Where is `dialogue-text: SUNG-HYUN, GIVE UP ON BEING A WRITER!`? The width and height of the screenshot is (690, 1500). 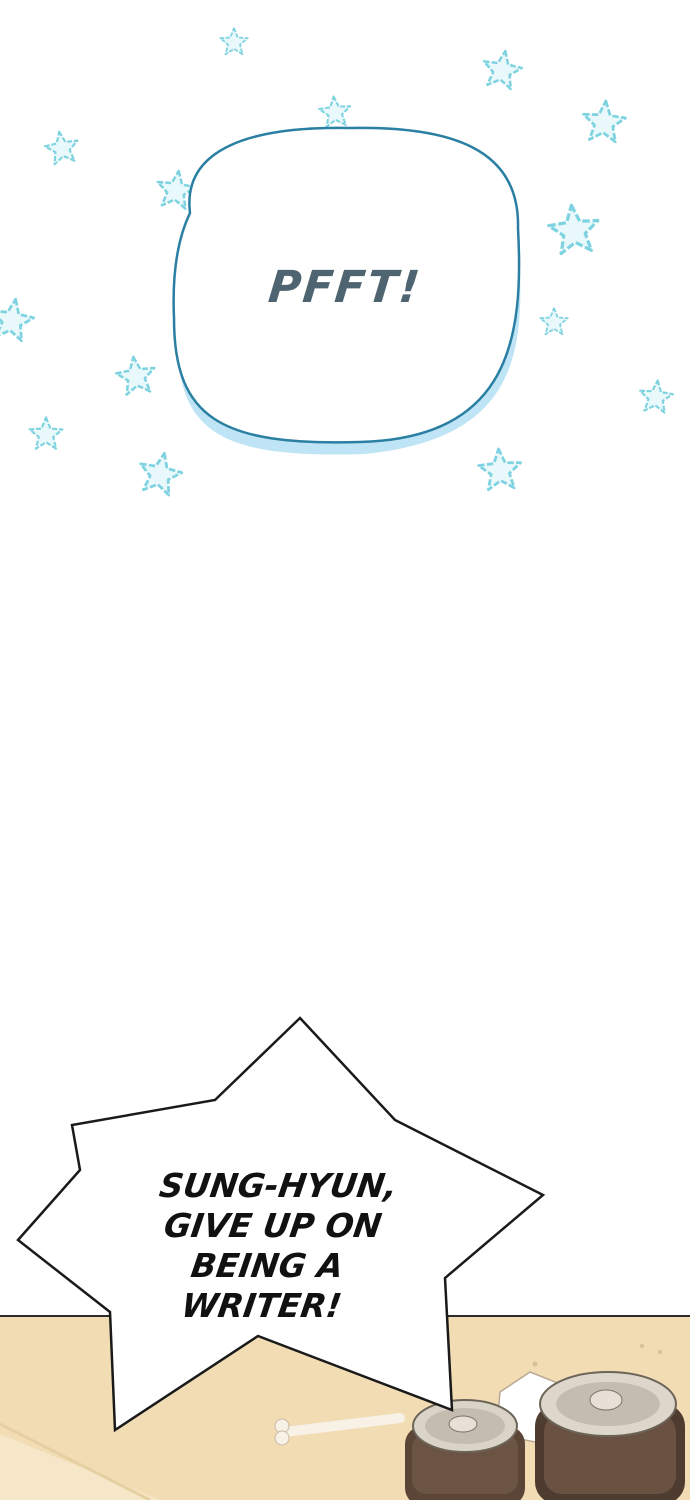
dialogue-text: SUNG-HYUN, GIVE UP ON BEING A WRITER! is located at coordinates (270, 1246).